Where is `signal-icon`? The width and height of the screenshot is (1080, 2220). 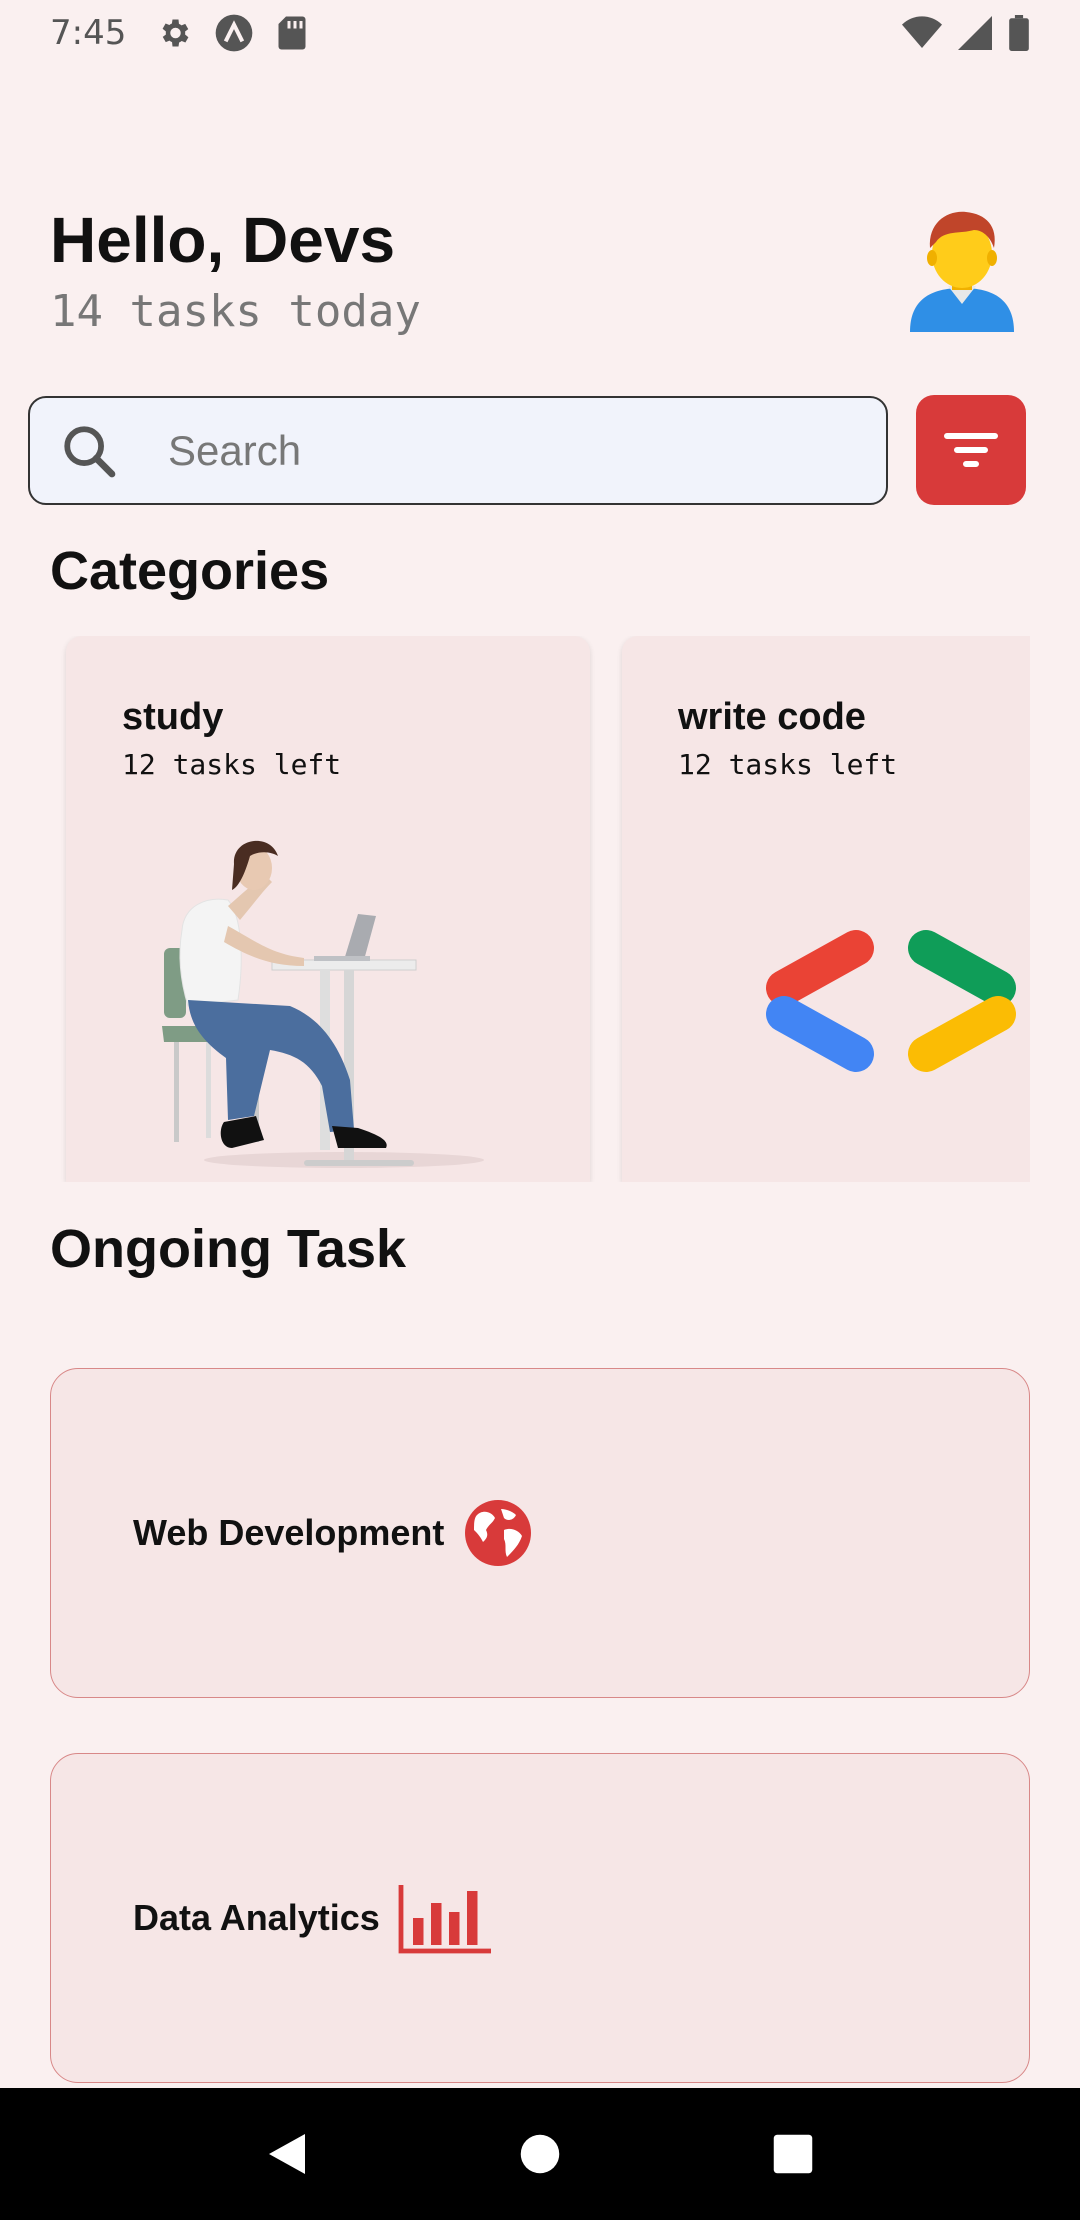 signal-icon is located at coordinates (975, 33).